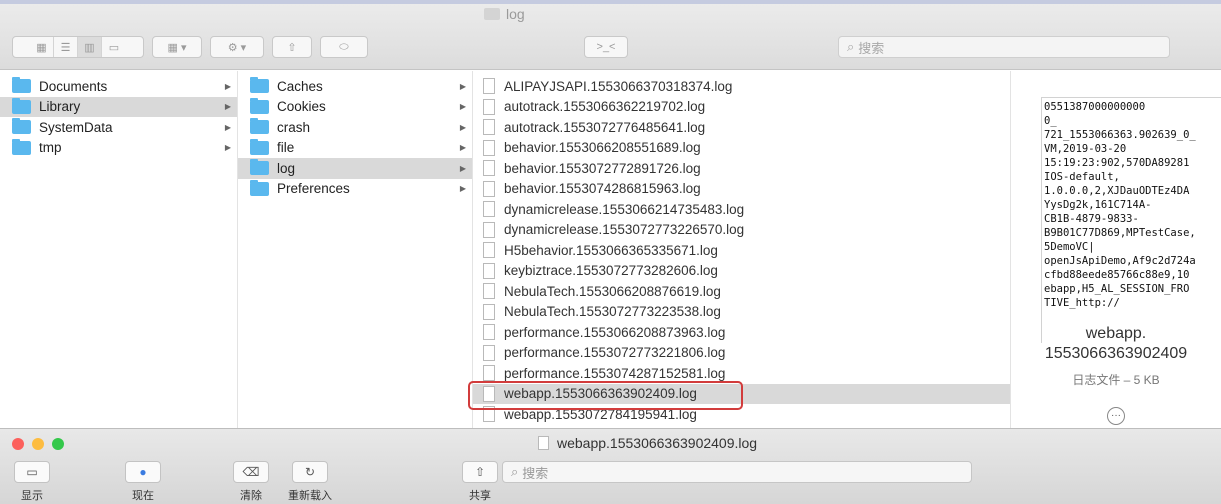 The height and width of the screenshot is (504, 1221). I want to click on file-list-item: NebulaTech.1553066208876619.log, so click(741, 291).